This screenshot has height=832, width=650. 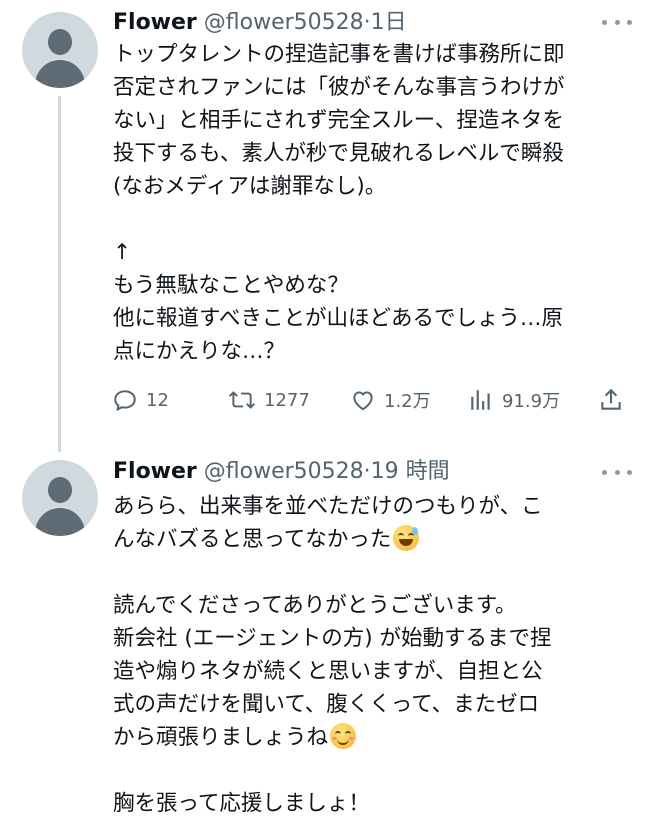 What do you see at coordinates (250, 186) in the screenshot?
I see `text-line: (なおメディアは謝罪なし)。` at bounding box center [250, 186].